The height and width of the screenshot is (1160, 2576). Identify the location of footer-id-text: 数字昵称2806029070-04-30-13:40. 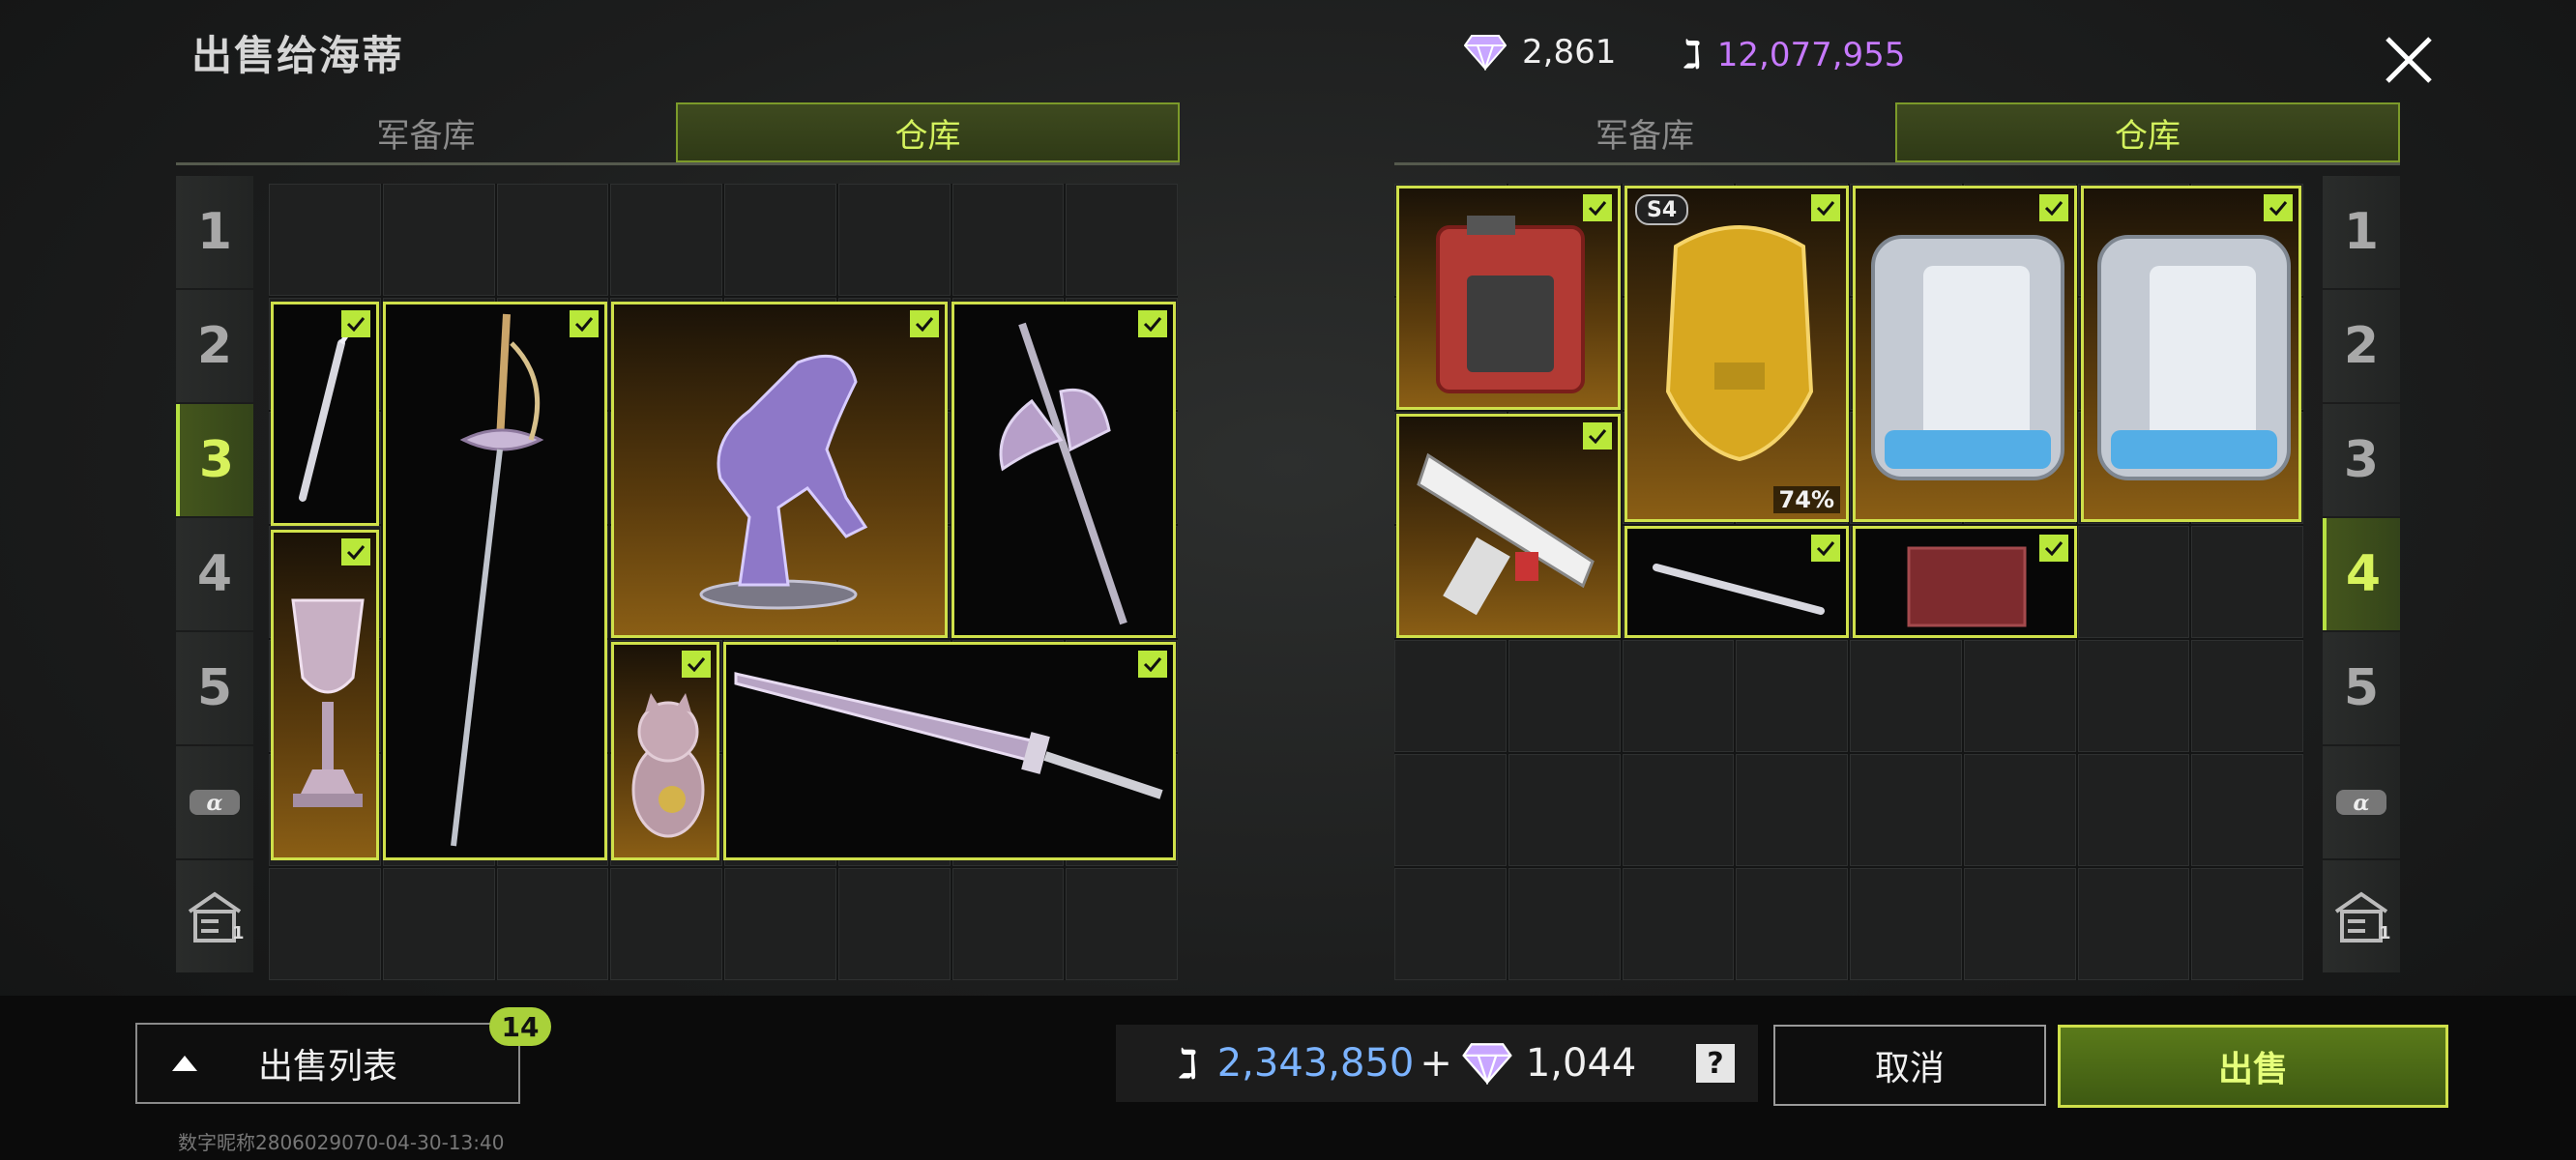
(341, 1142).